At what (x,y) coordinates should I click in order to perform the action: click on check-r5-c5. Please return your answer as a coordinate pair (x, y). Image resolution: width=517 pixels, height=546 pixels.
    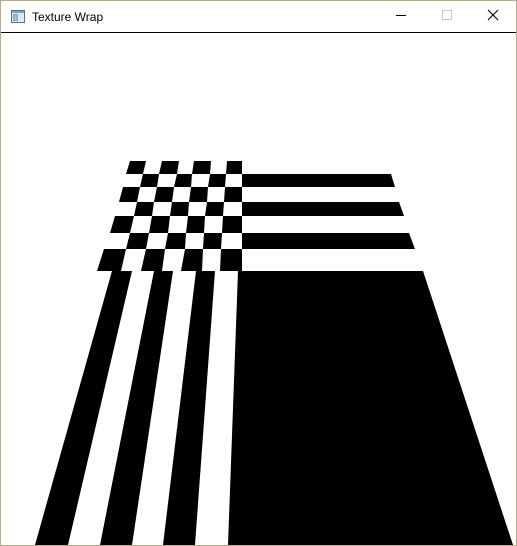
    Looking at the image, I should click on (212, 241).